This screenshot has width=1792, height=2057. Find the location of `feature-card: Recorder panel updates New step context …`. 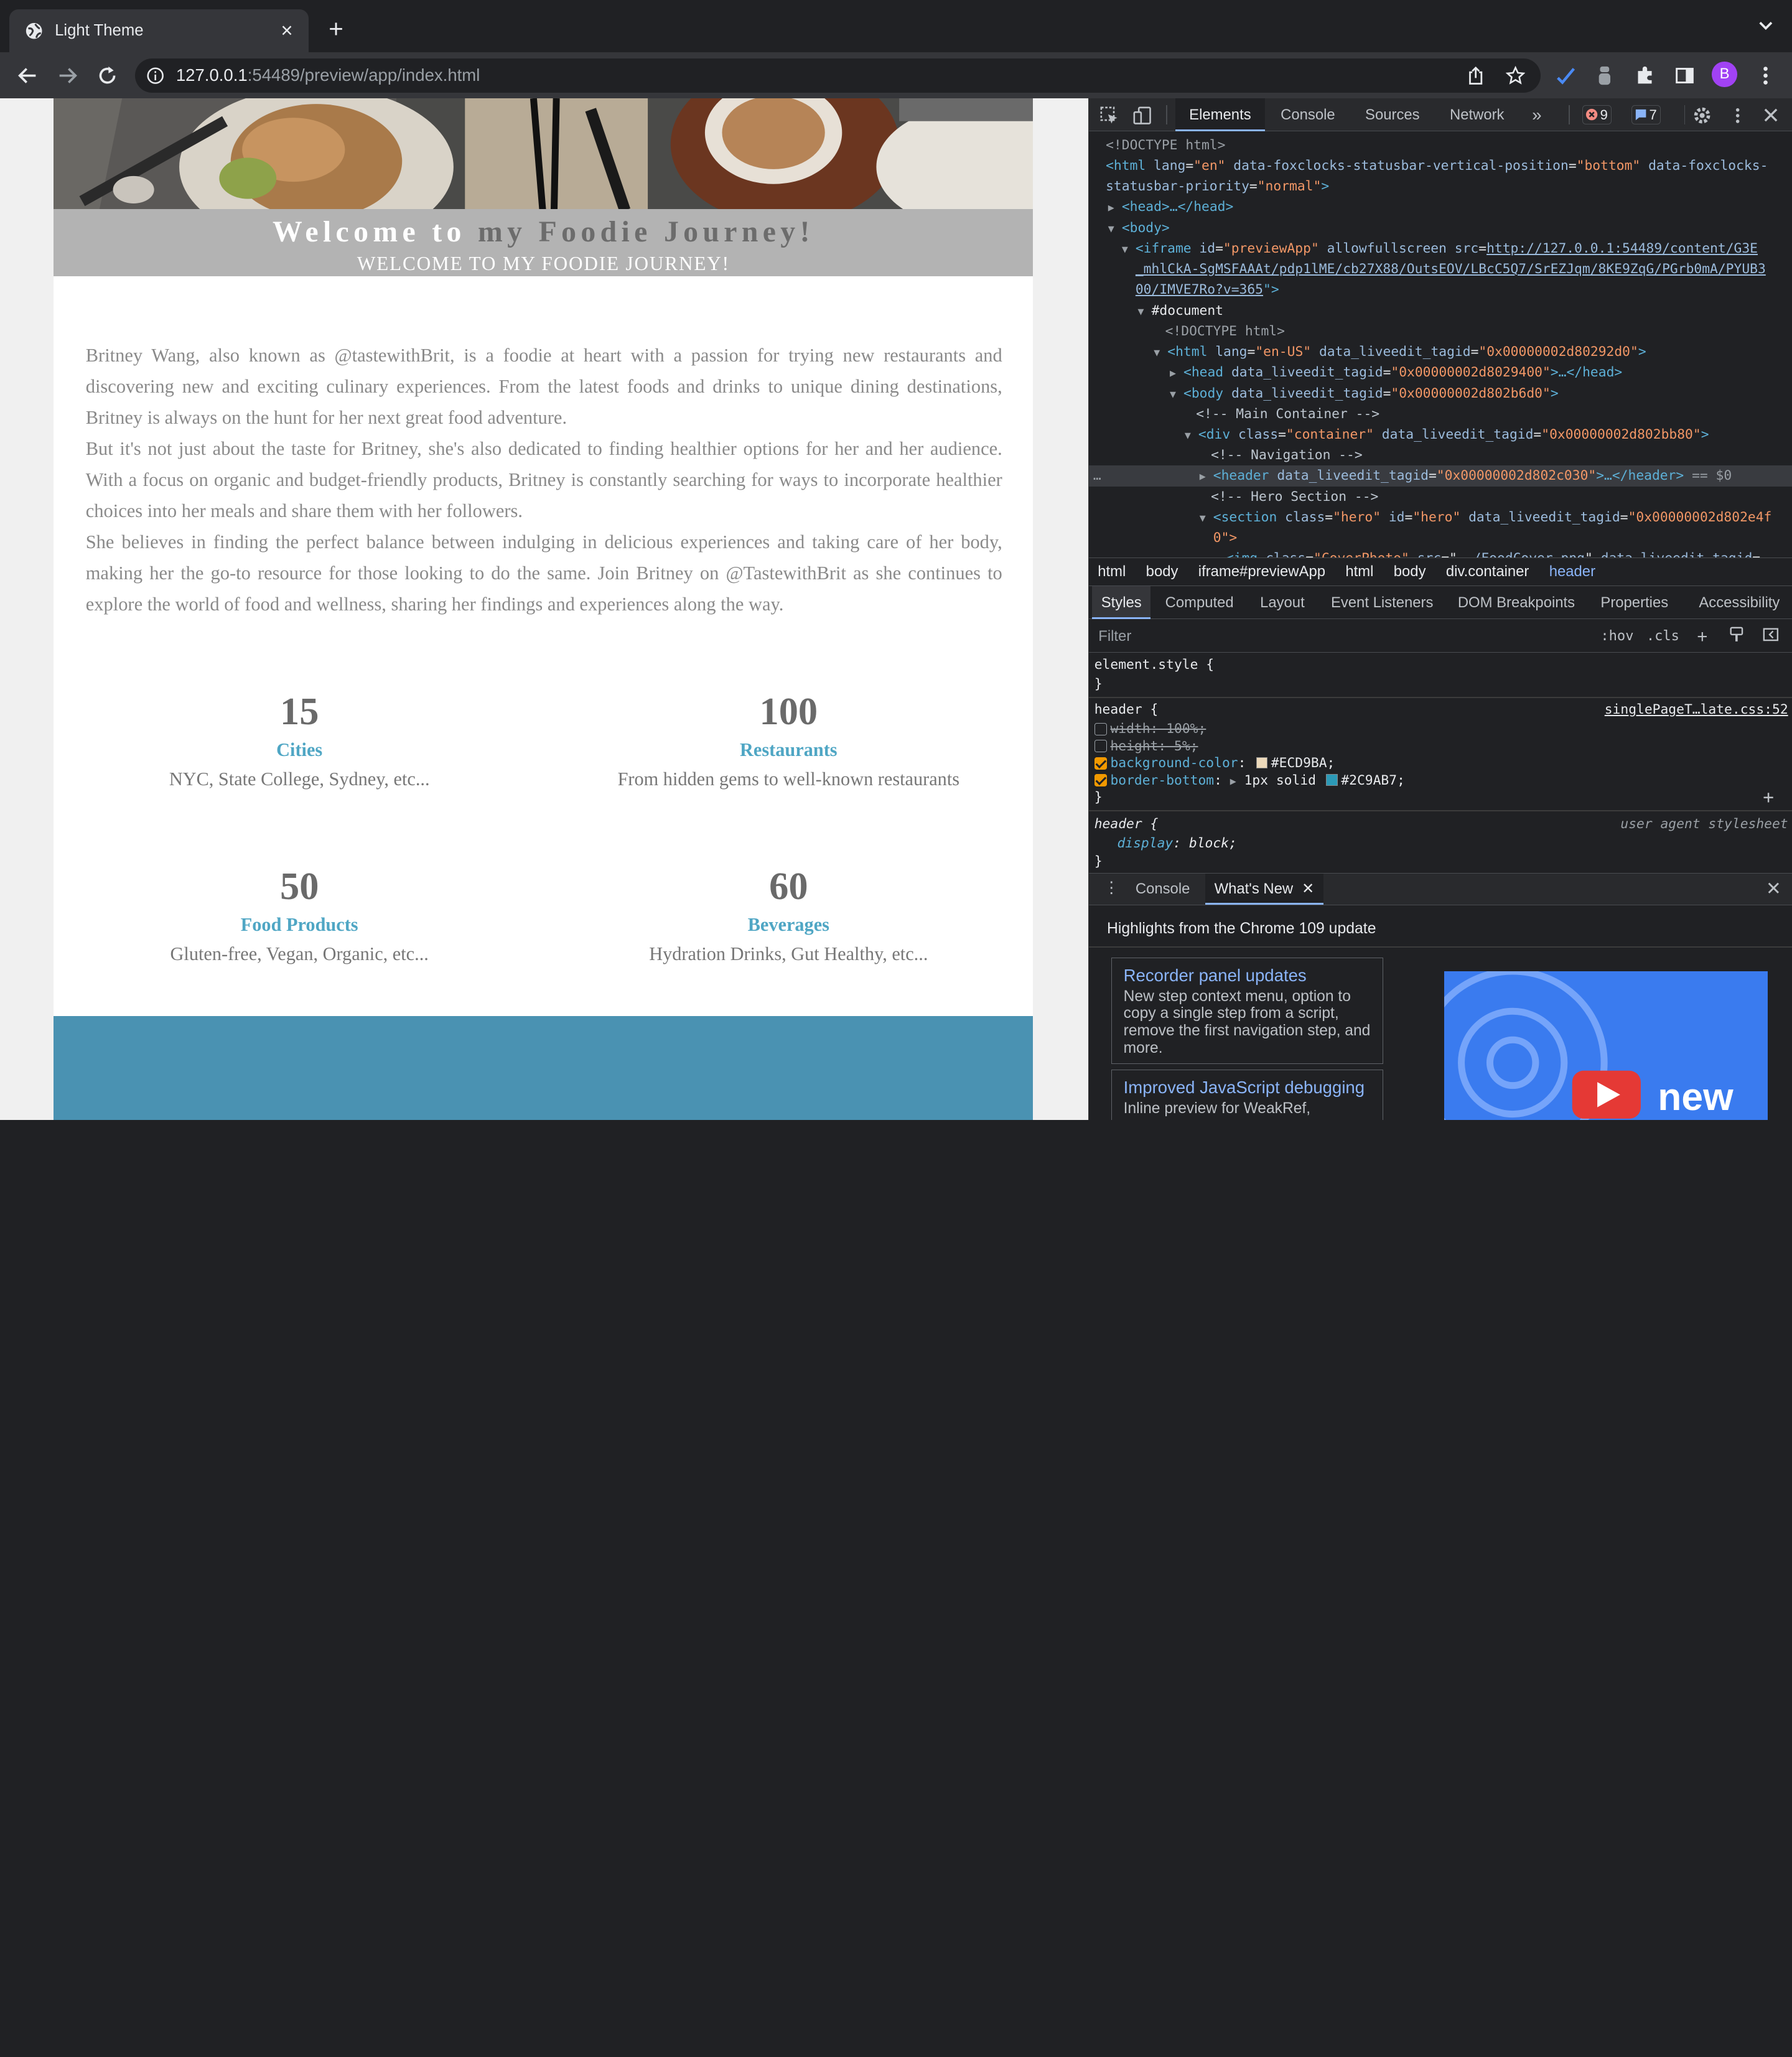

feature-card: Recorder panel updates New step context … is located at coordinates (1248, 1011).